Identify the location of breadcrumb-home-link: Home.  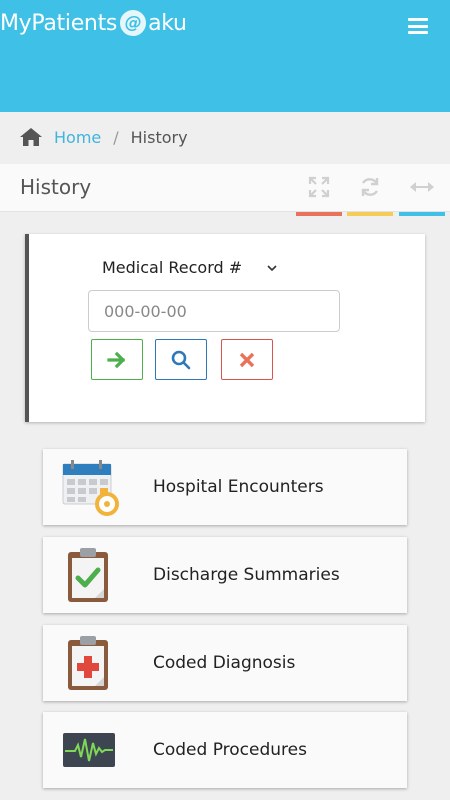
(77, 137).